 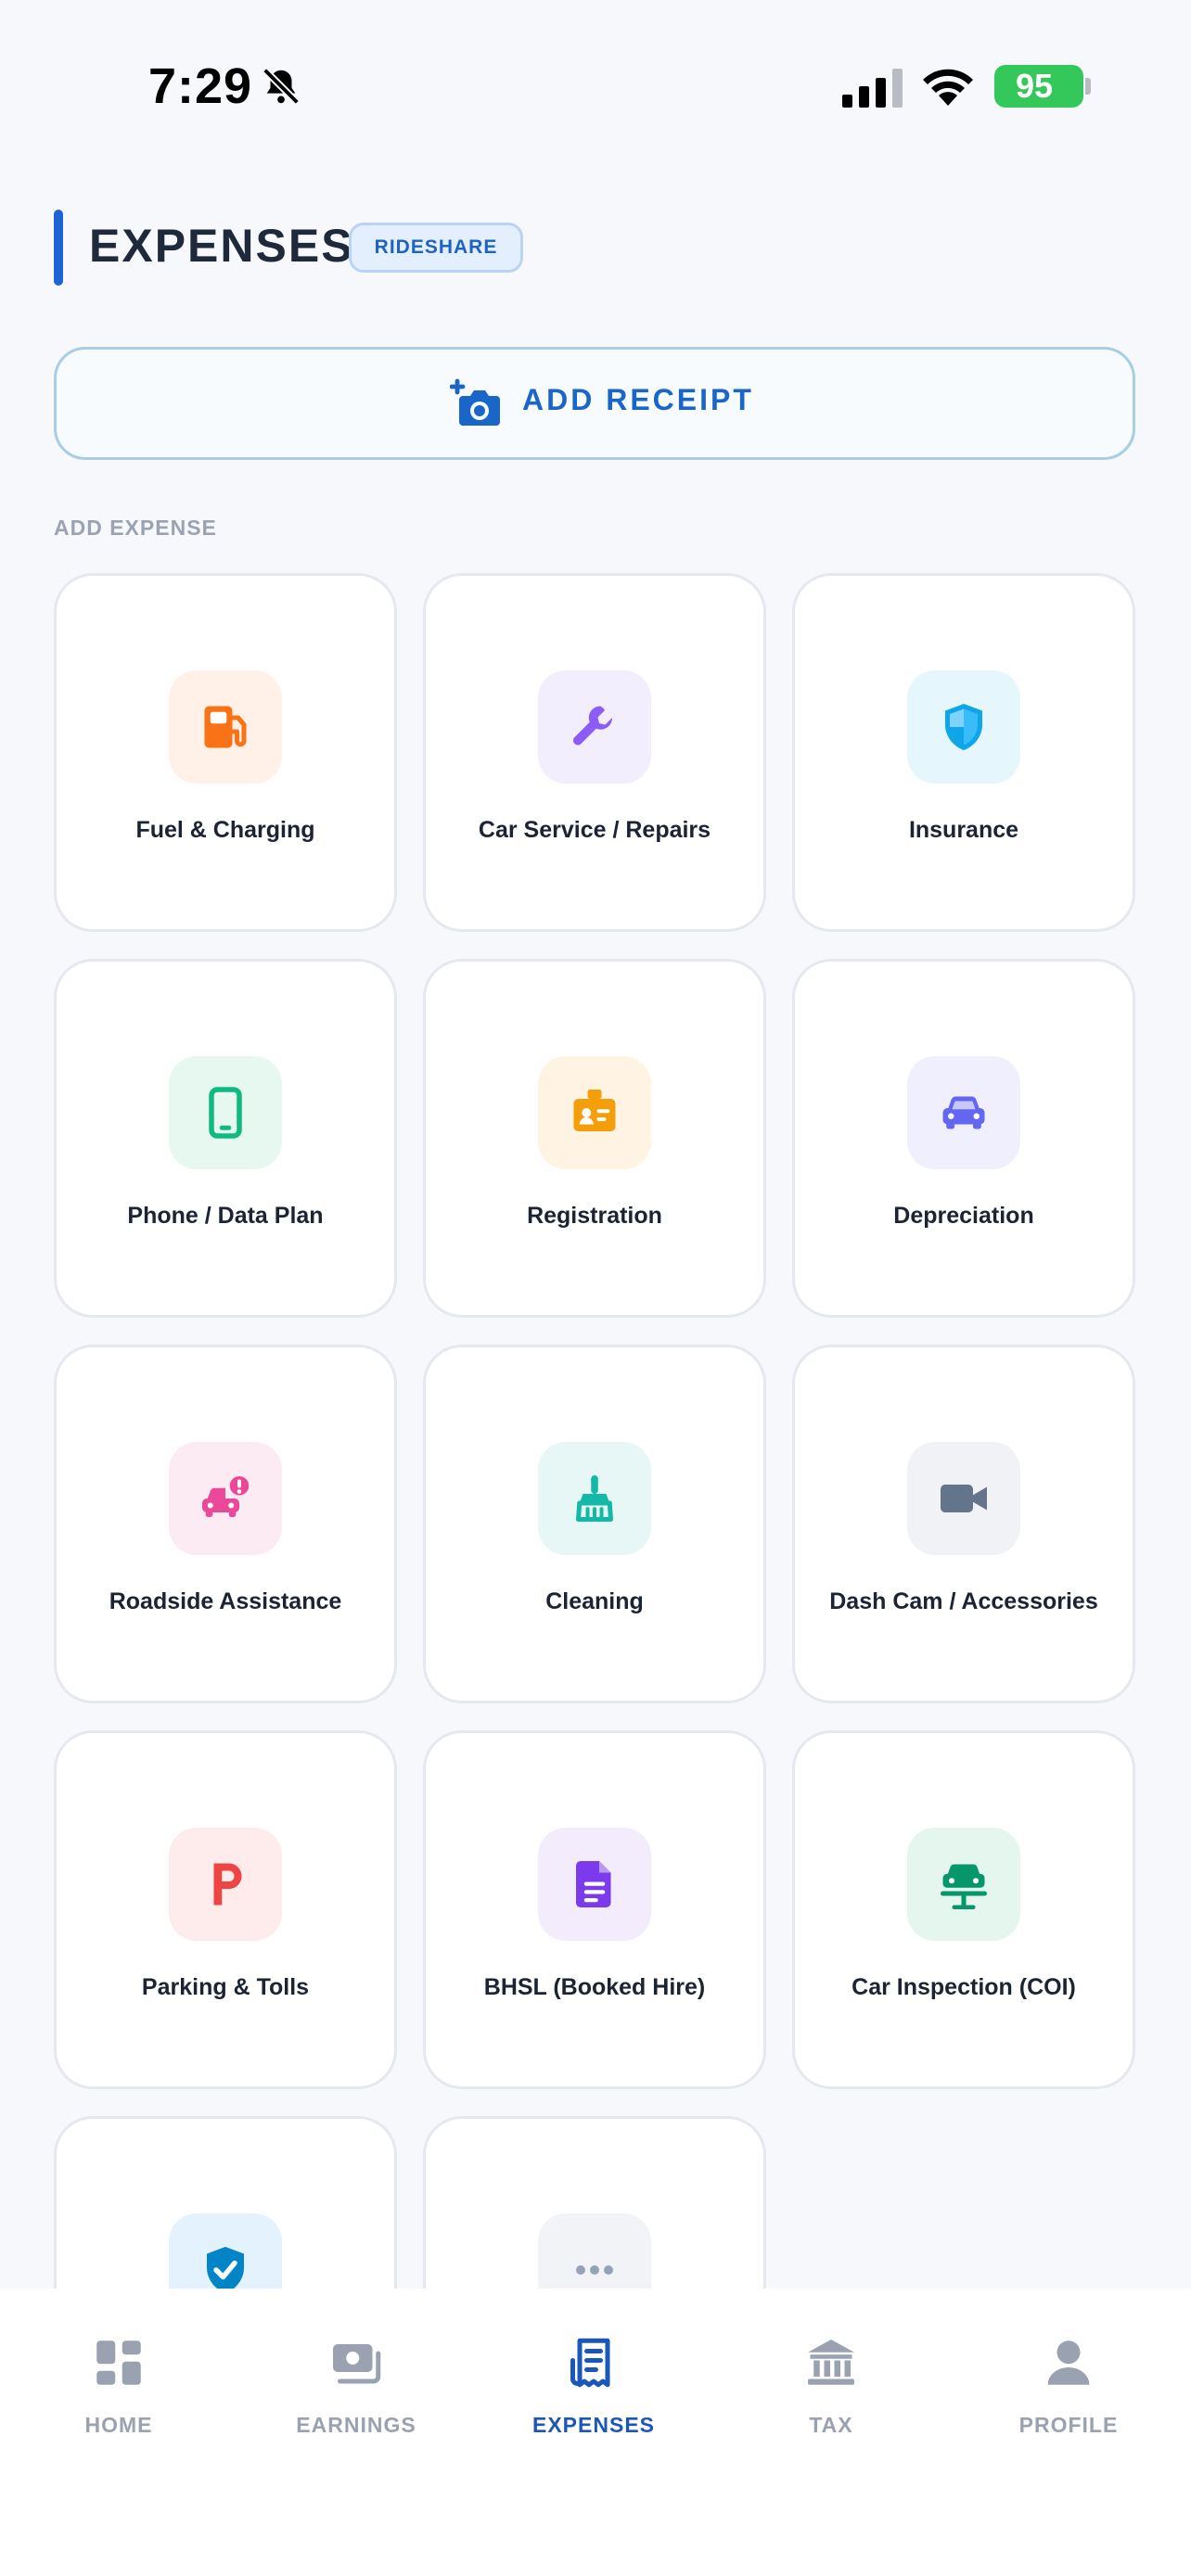 I want to click on category-card-phone: Phone / Data Plan, so click(x=225, y=1138).